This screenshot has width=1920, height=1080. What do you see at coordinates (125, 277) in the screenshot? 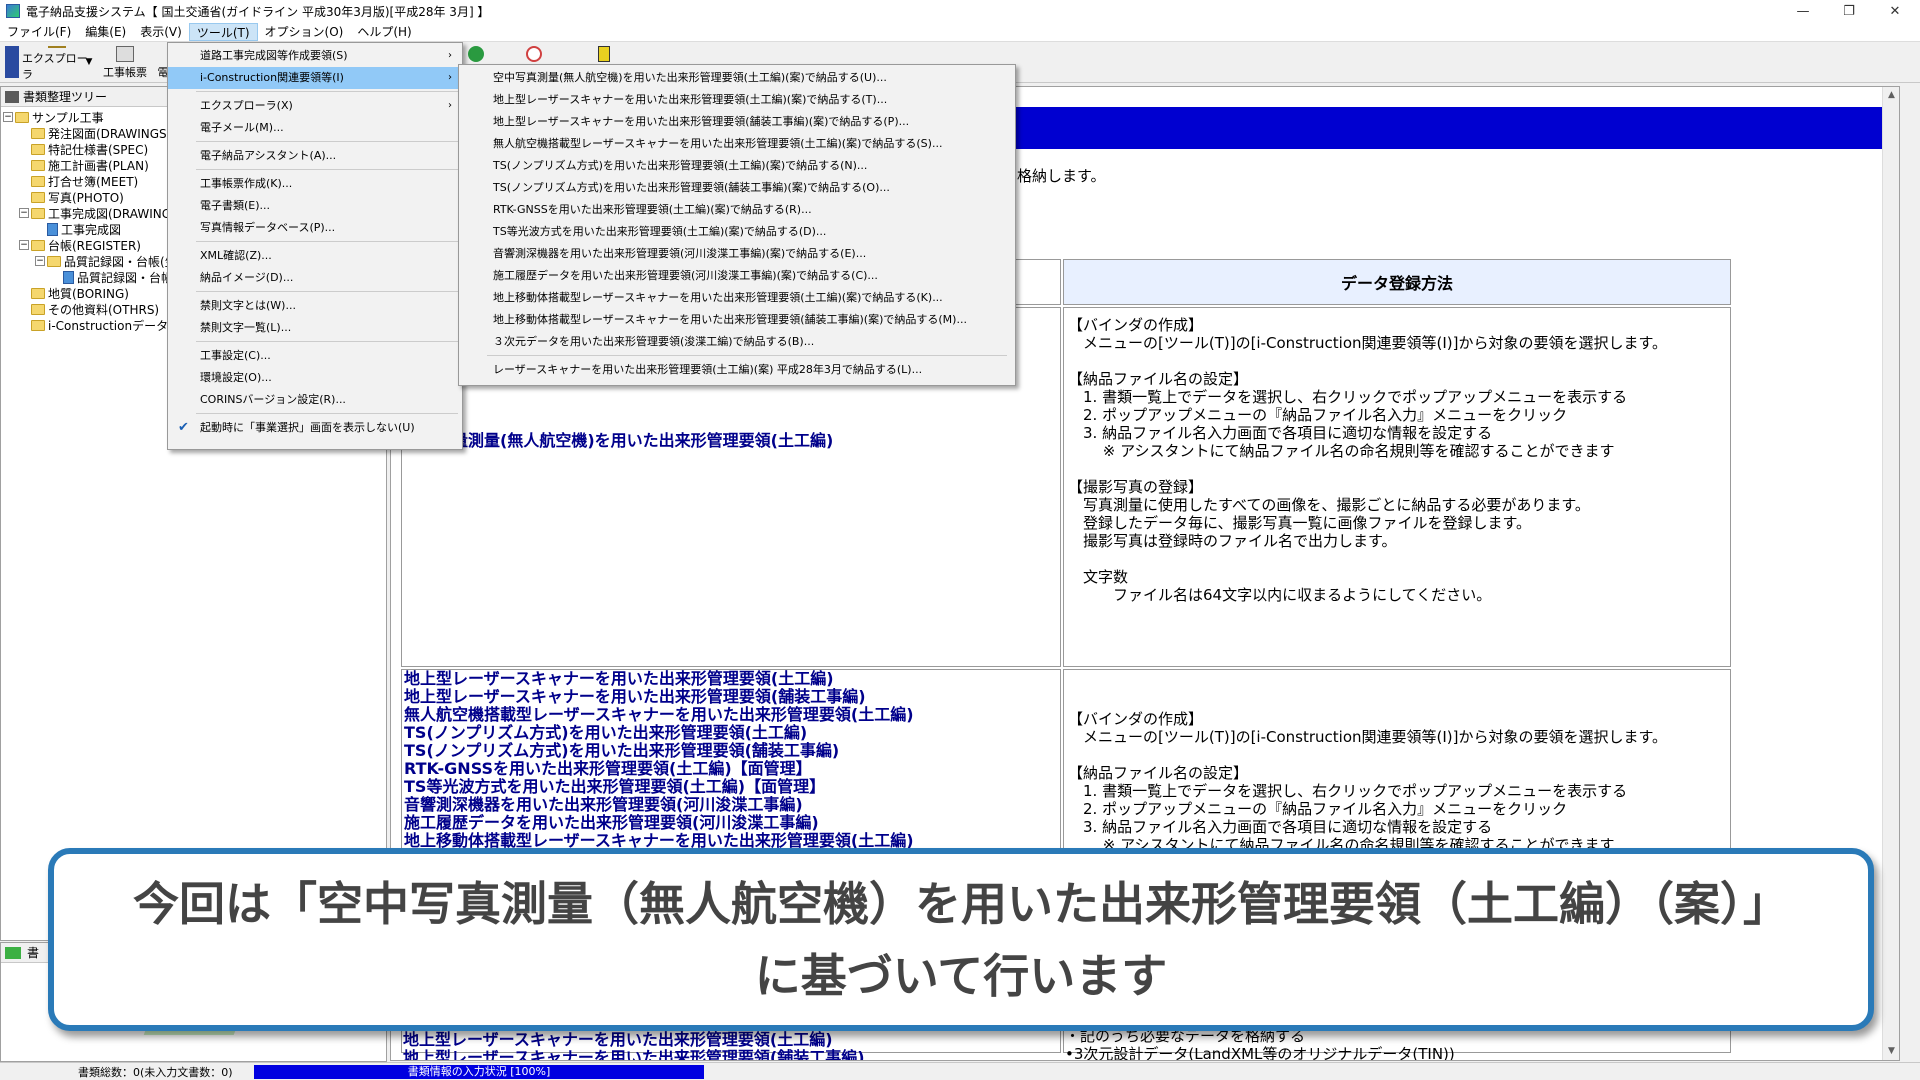
I see `tree-node-label: 品質記録図・台帳` at bounding box center [125, 277].